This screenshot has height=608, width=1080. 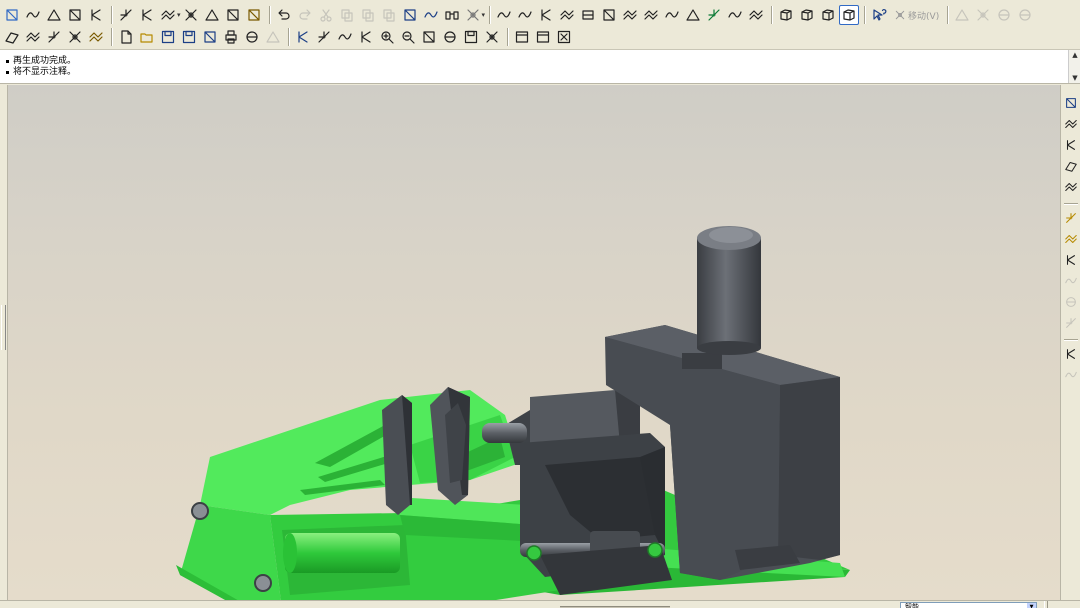 I want to click on cut-icon, so click(x=326, y=15).